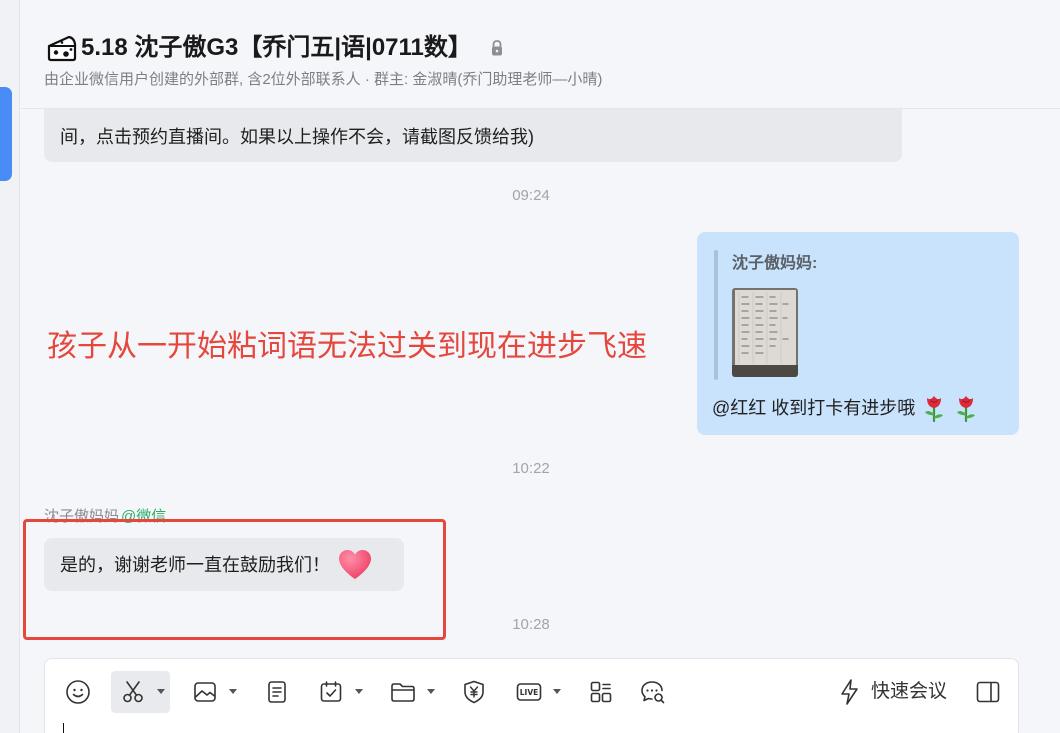 The width and height of the screenshot is (1060, 733). What do you see at coordinates (234, 579) in the screenshot?
I see `annotation-highlight-box` at bounding box center [234, 579].